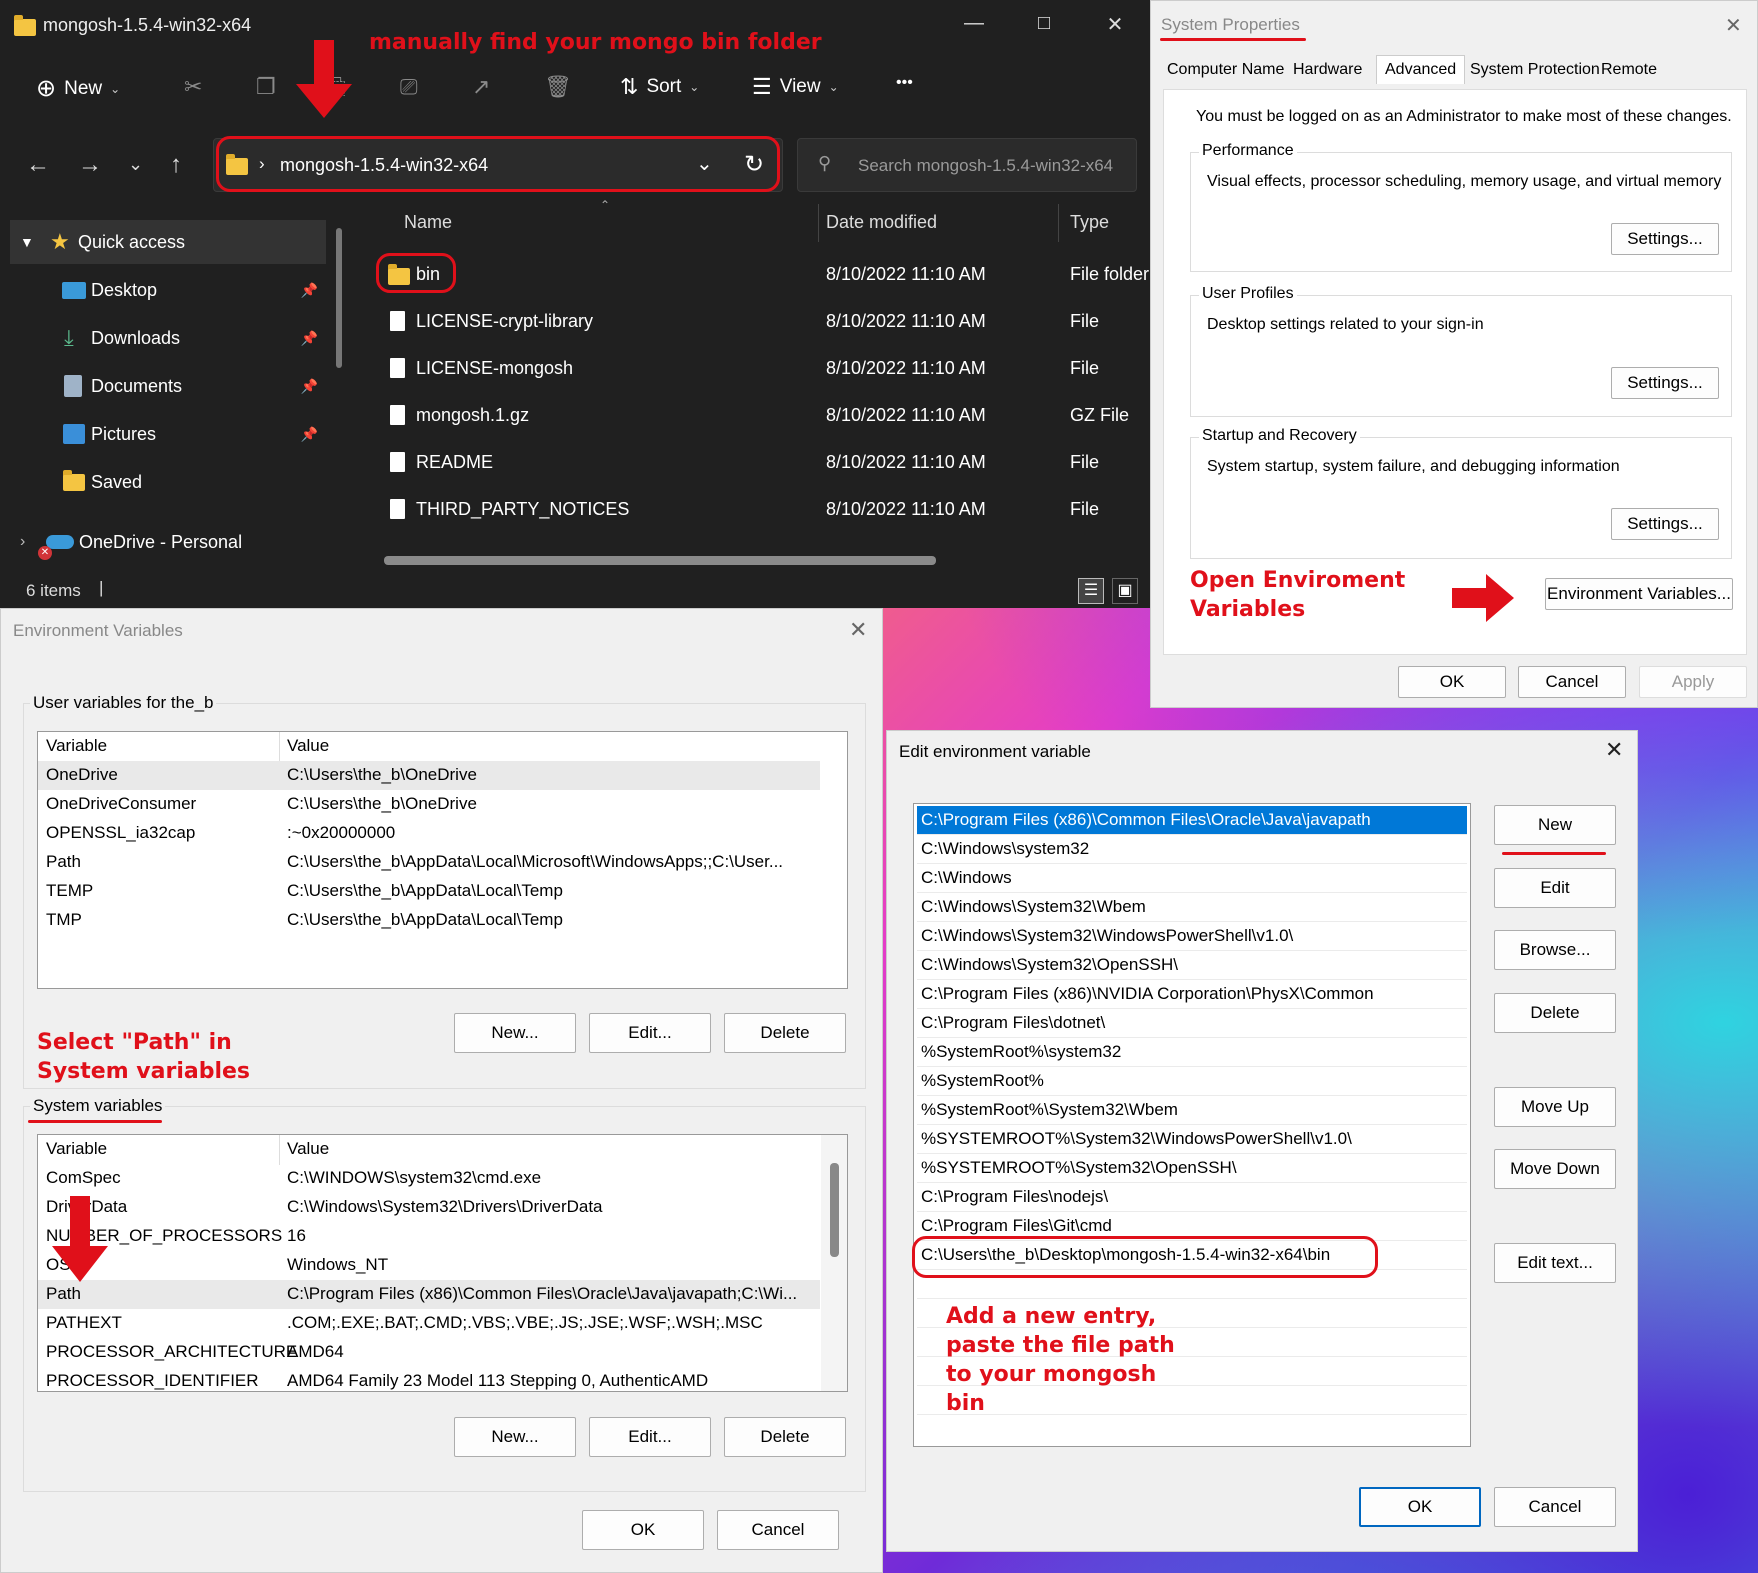 The height and width of the screenshot is (1573, 1758). I want to click on system-delete-button: Delete, so click(785, 1437).